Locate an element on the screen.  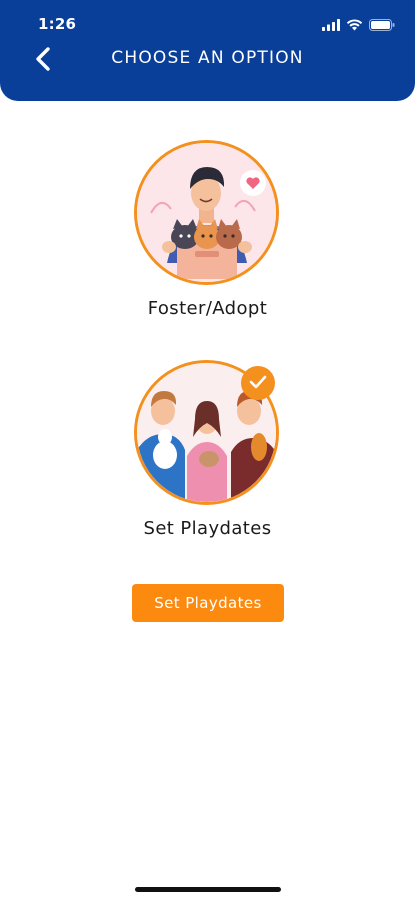
status-time: 1:26 is located at coordinates (57, 24).